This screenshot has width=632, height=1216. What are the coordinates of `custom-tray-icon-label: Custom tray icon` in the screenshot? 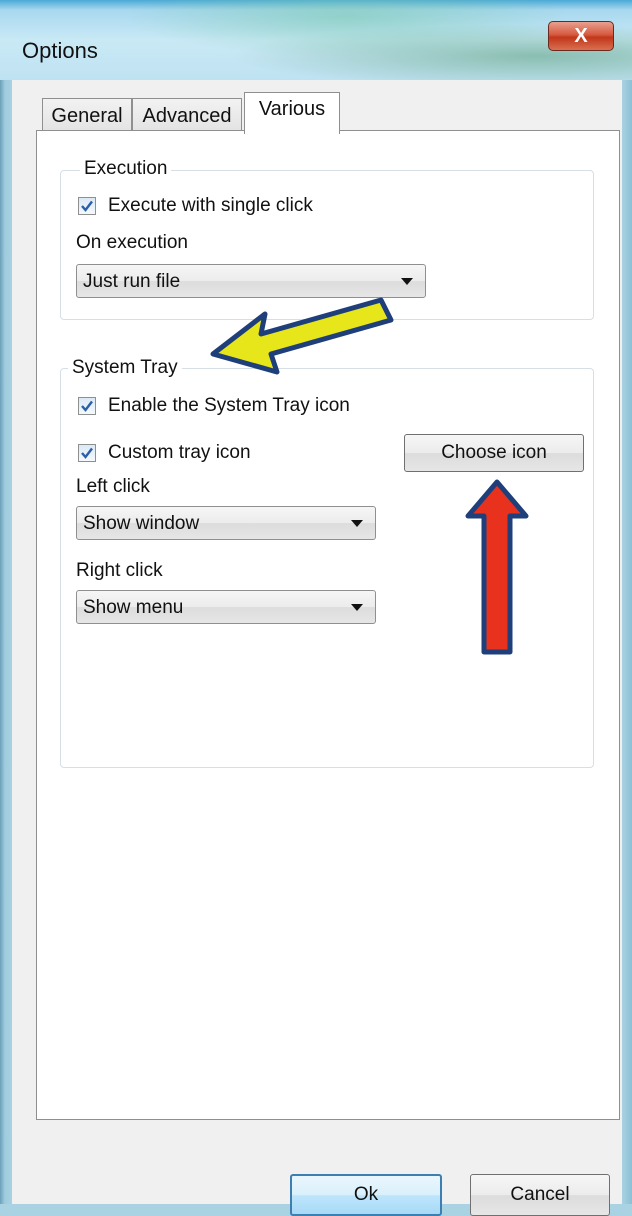 It's located at (179, 452).